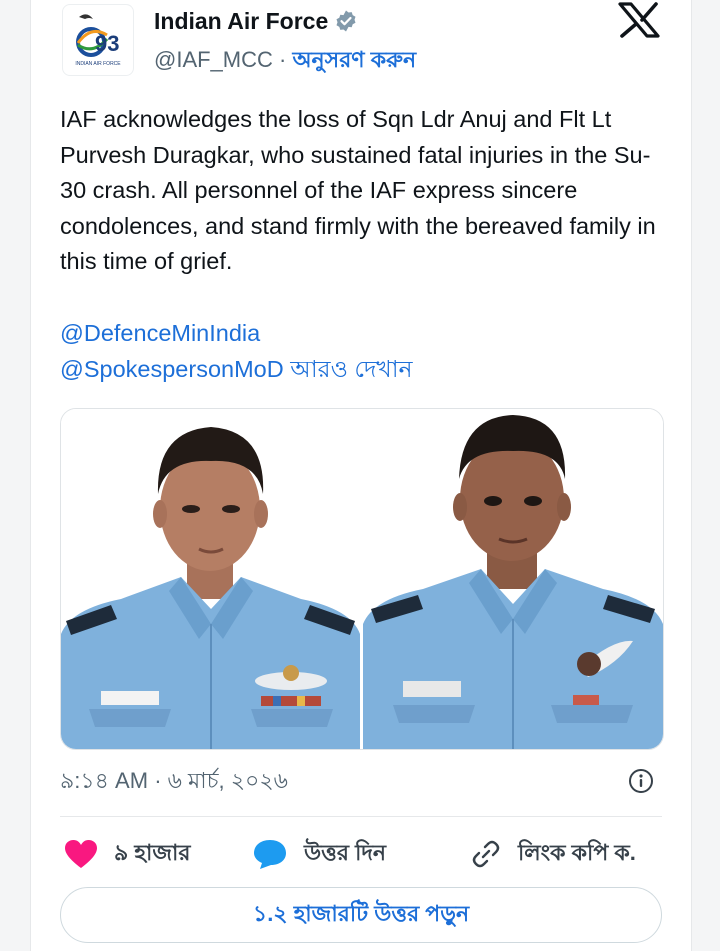  I want to click on photo-left, so click(210, 579).